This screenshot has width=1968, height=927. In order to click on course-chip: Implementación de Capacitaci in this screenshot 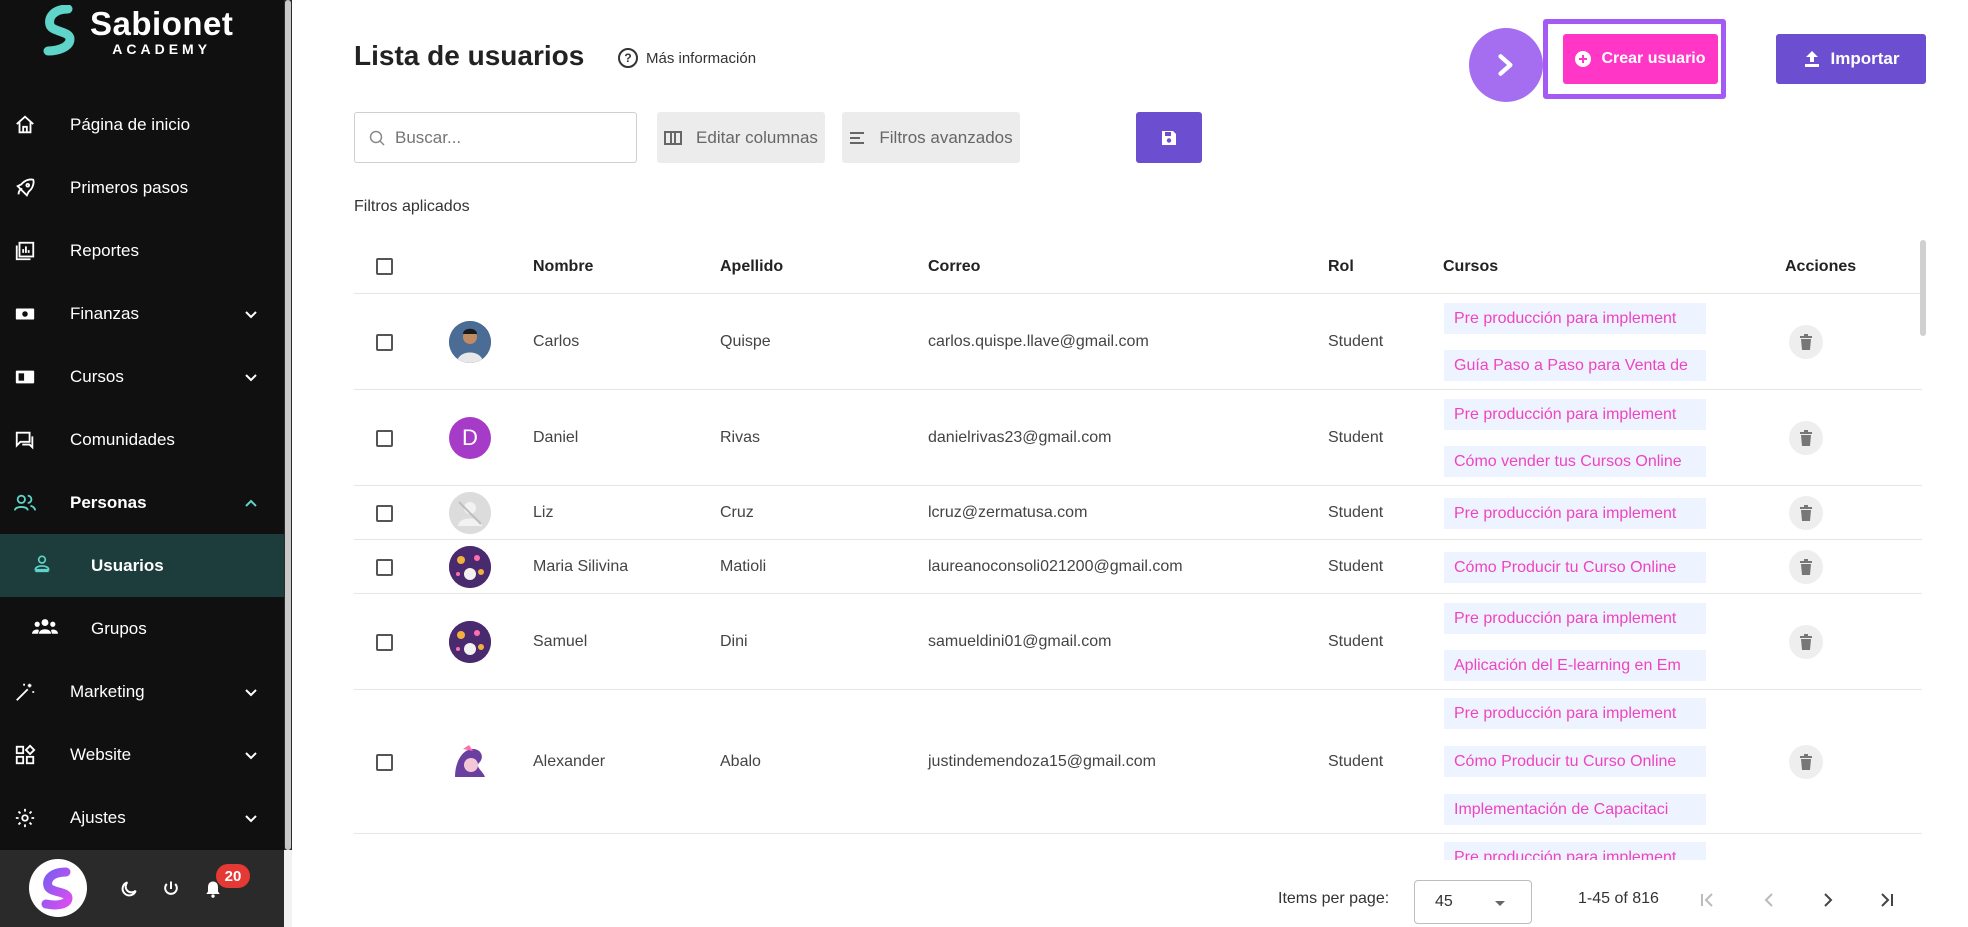, I will do `click(1575, 809)`.